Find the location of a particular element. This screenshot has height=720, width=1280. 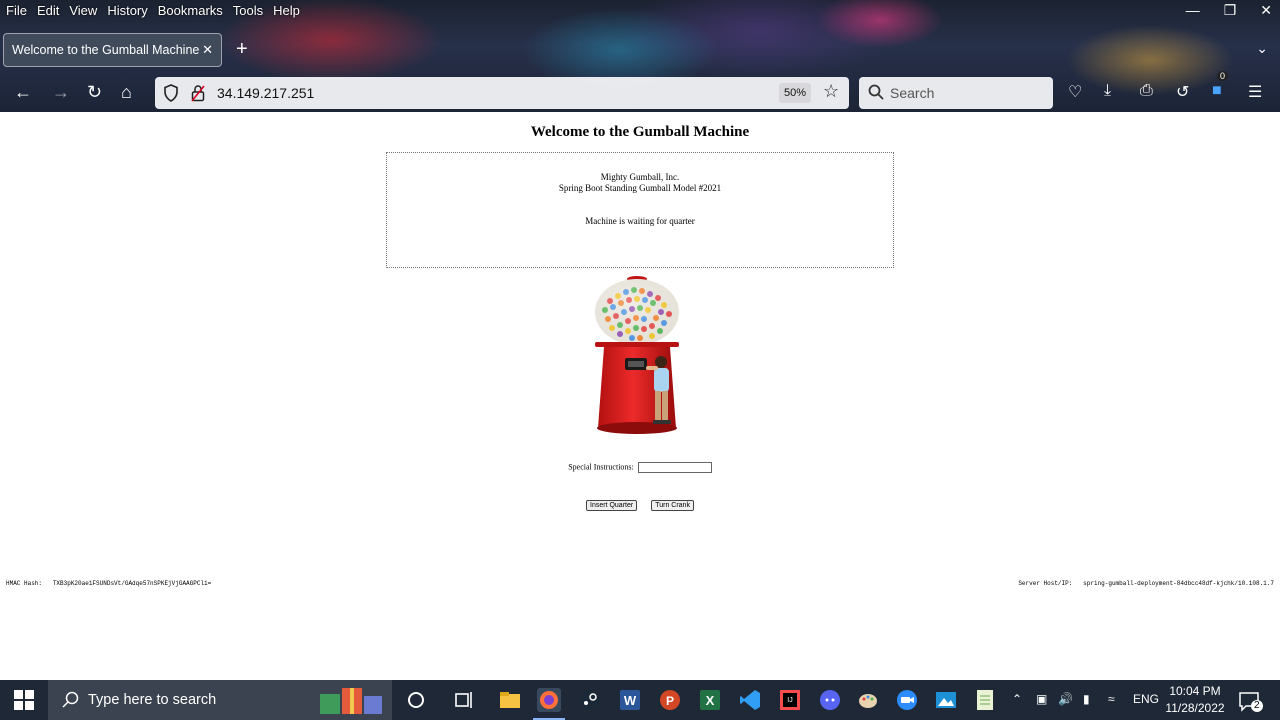

menu-bookmarks: Bookmarks is located at coordinates (190, 10).